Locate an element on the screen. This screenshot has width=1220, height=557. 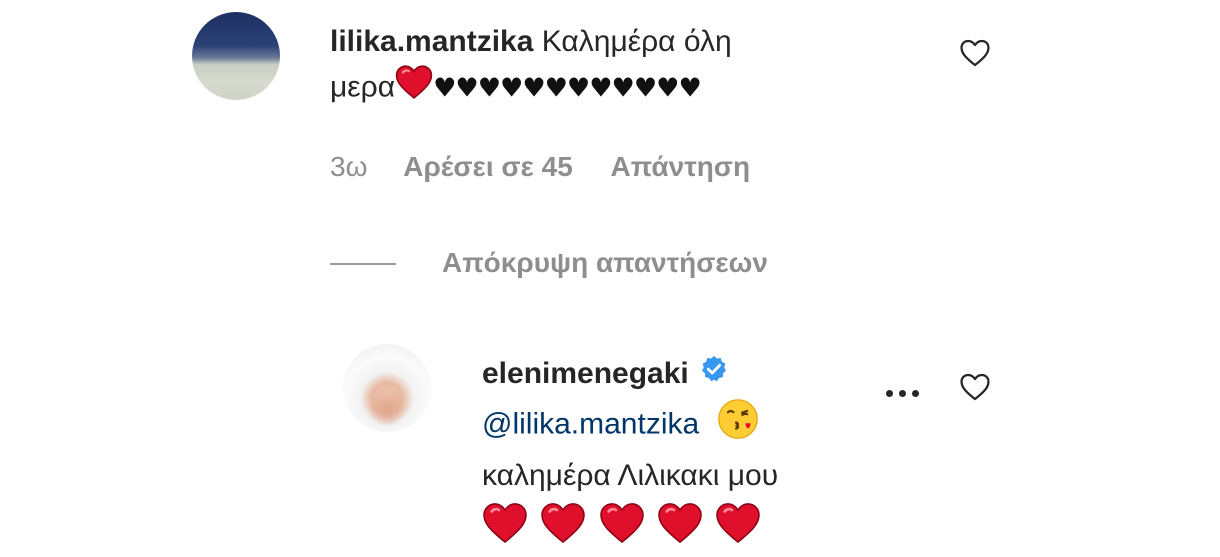
replies-divider is located at coordinates (363, 264).